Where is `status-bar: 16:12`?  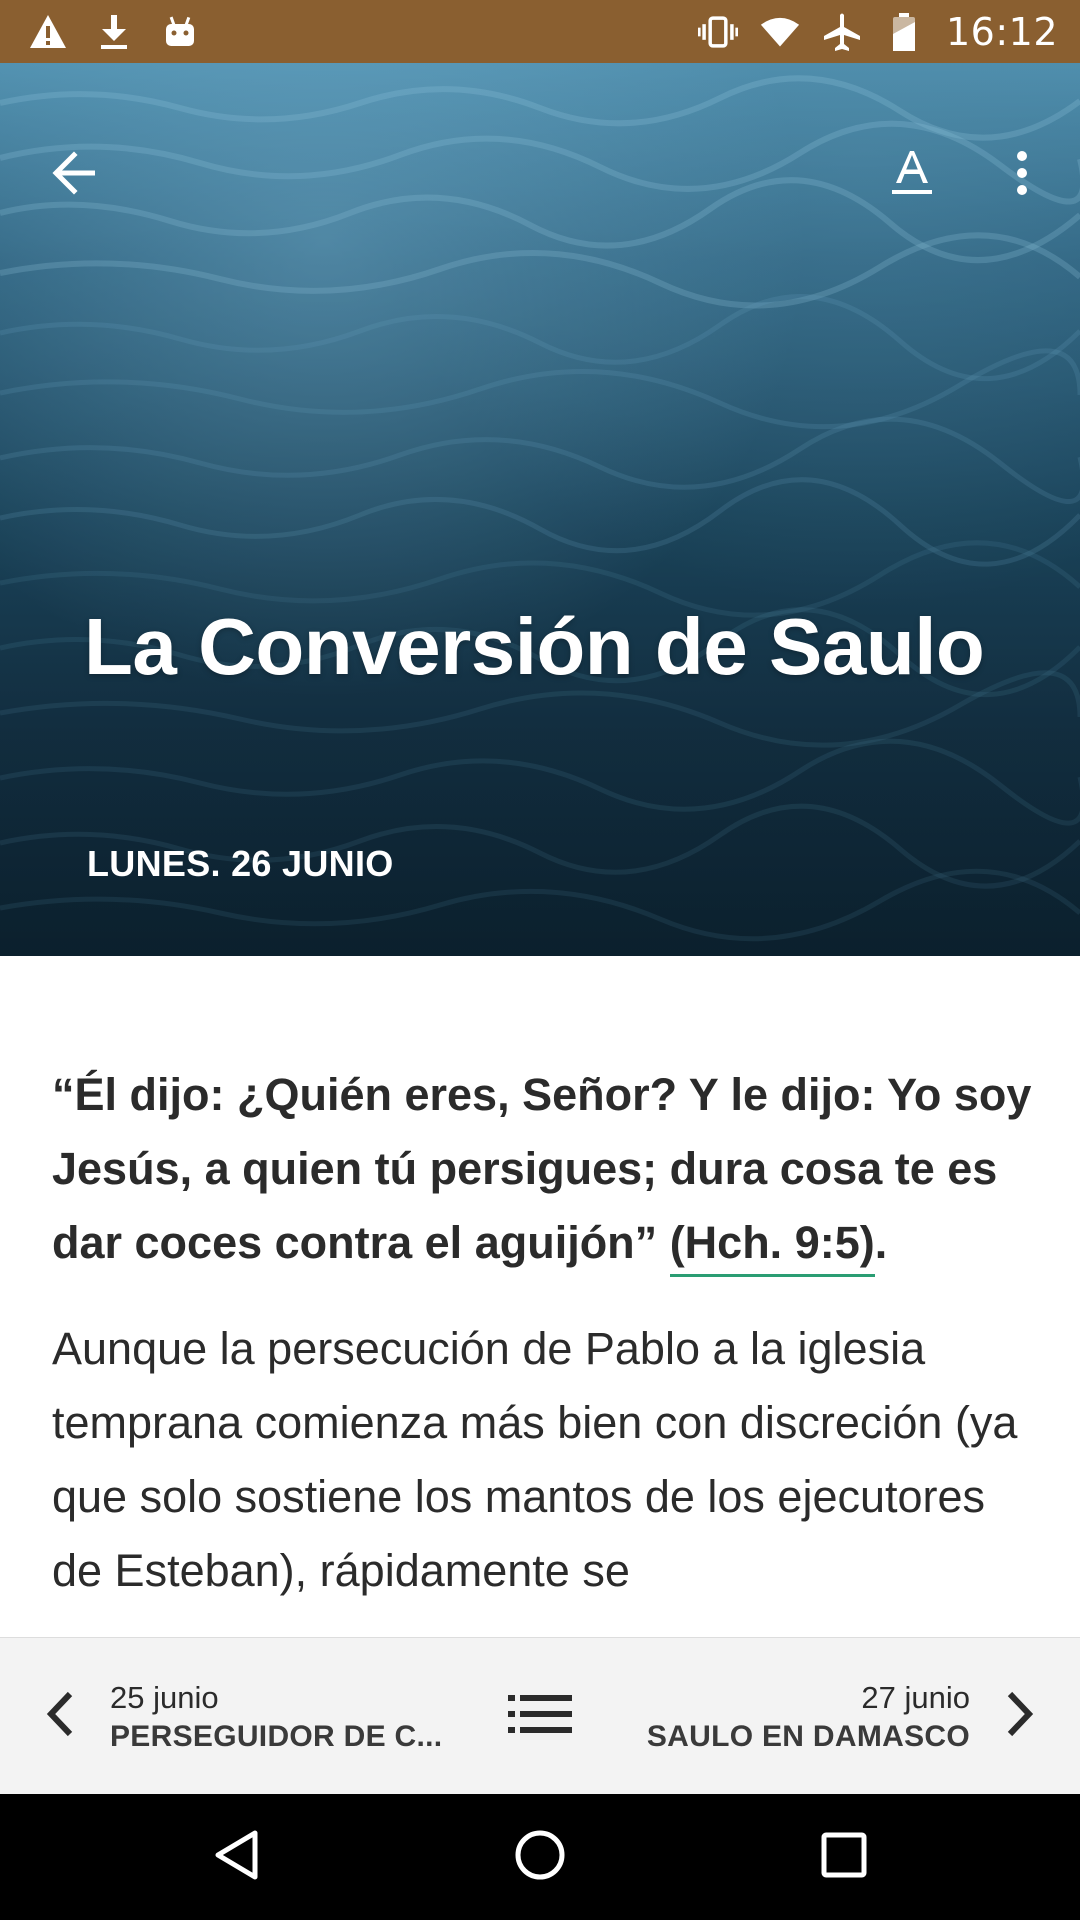 status-bar: 16:12 is located at coordinates (540, 31).